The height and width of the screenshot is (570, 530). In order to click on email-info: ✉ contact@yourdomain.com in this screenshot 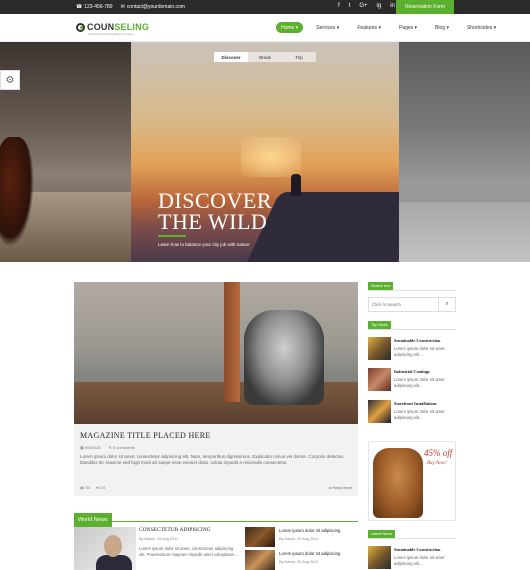, I will do `click(153, 7)`.